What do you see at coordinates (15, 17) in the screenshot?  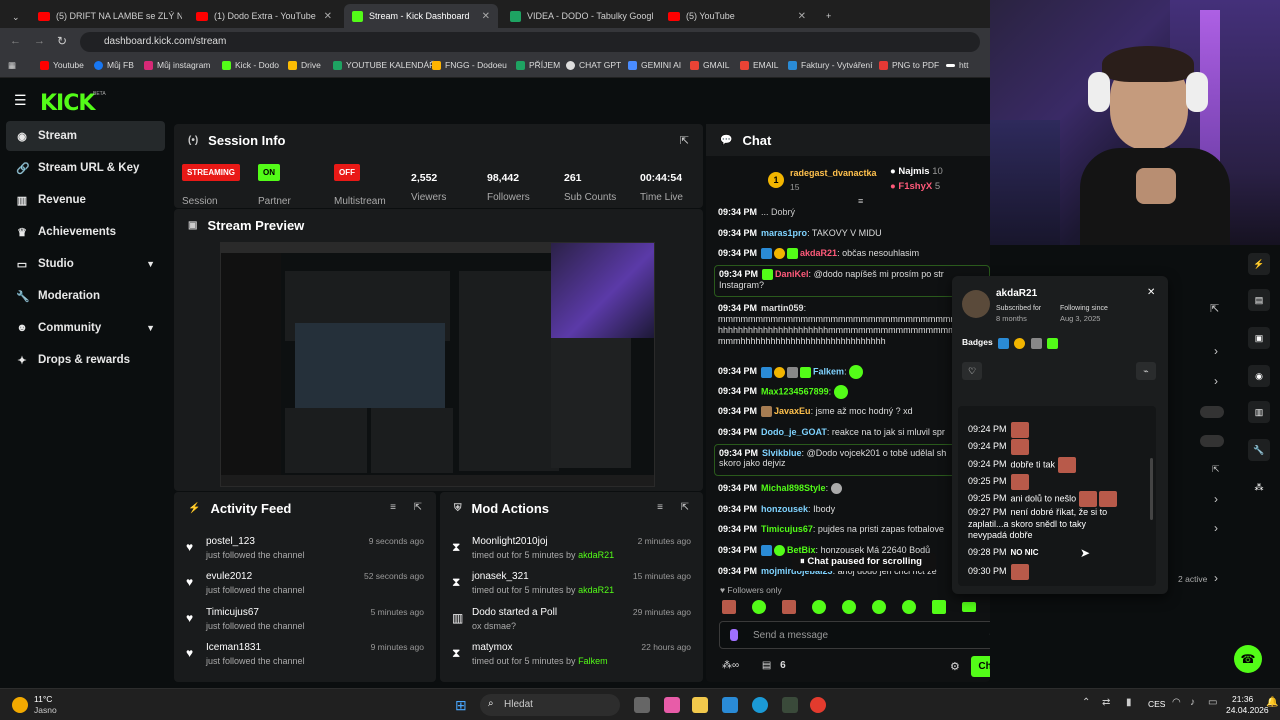 I see `tab-list-button: ⌄` at bounding box center [15, 17].